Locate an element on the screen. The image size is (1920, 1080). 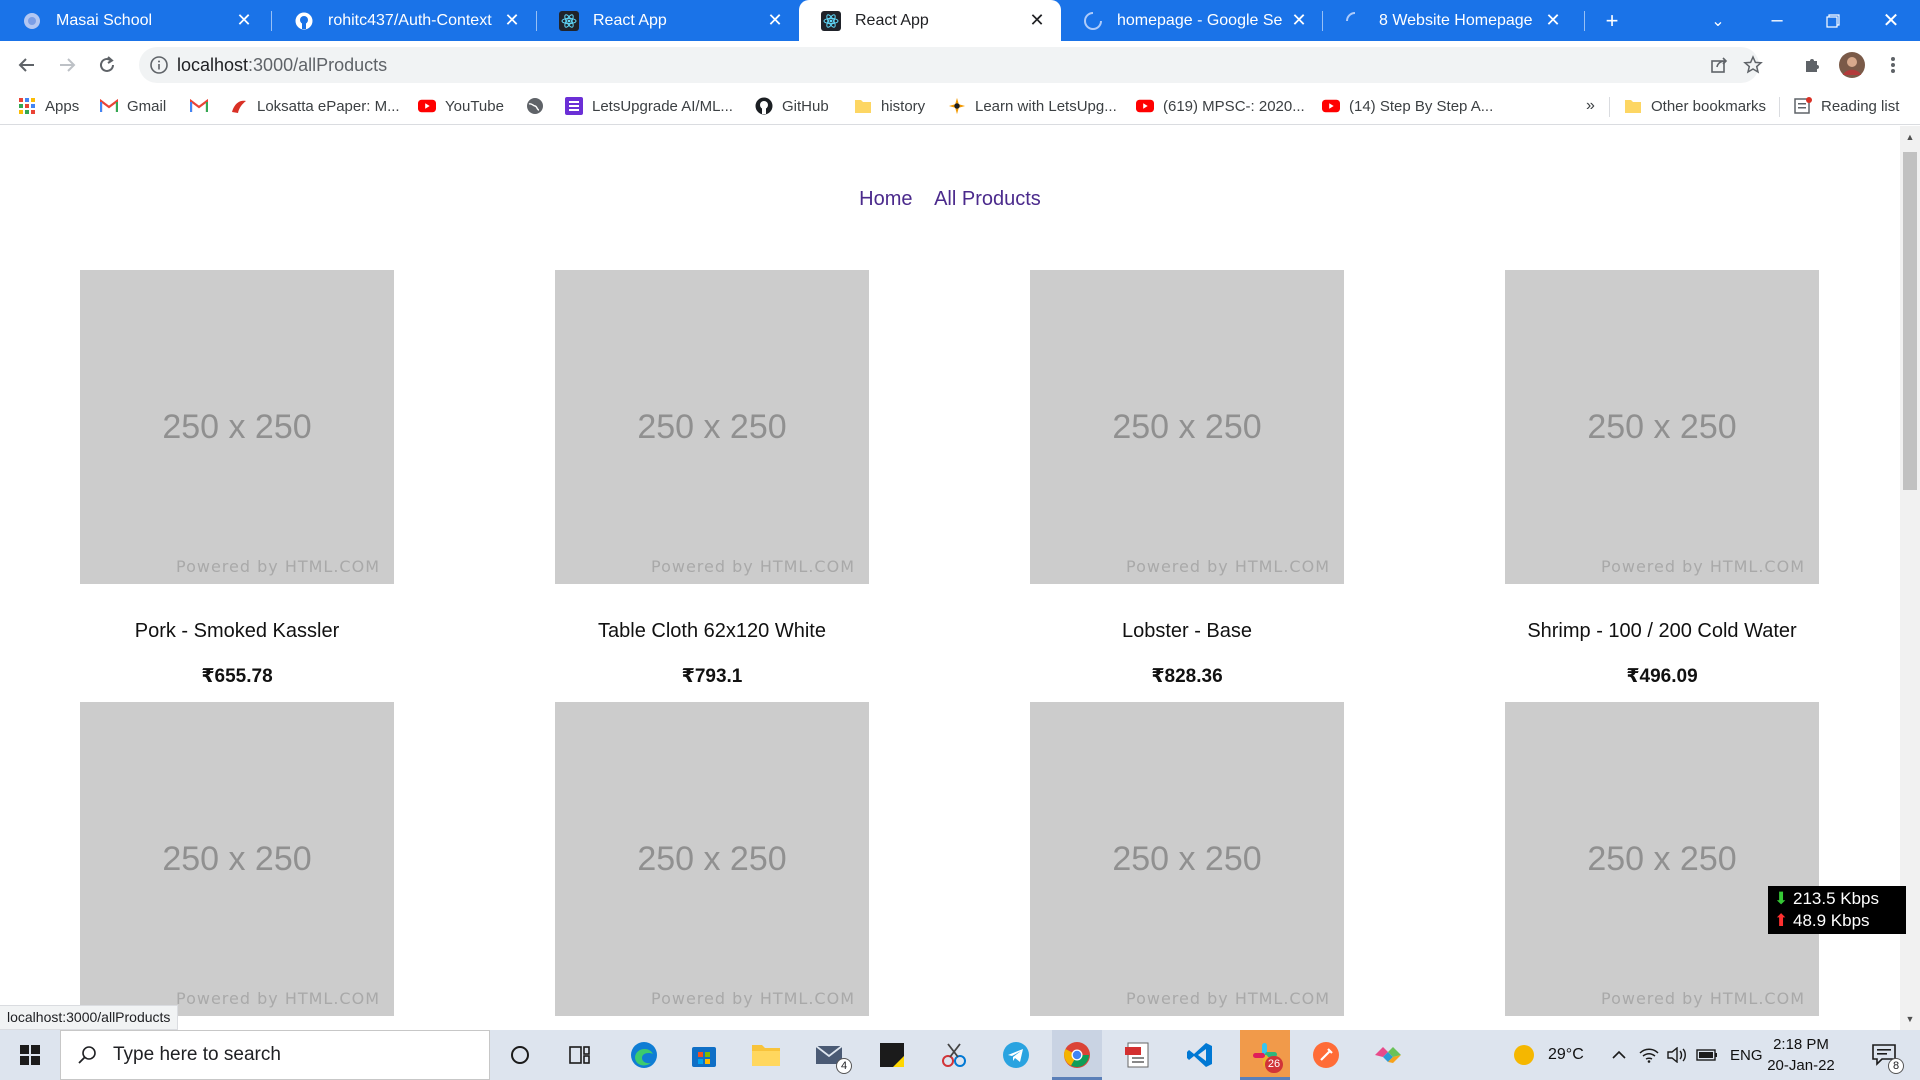
pdf-app-icon is located at coordinates (1138, 1055).